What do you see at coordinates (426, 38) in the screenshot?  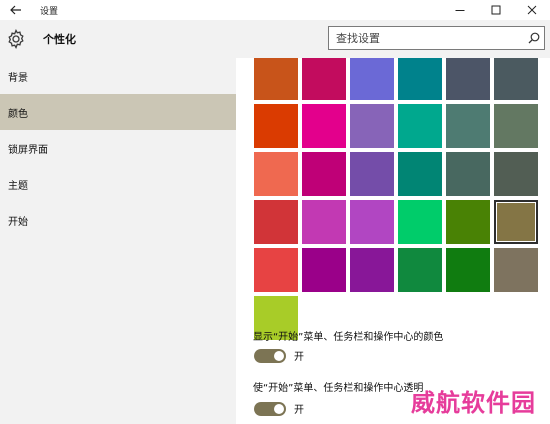 I see `search-input` at bounding box center [426, 38].